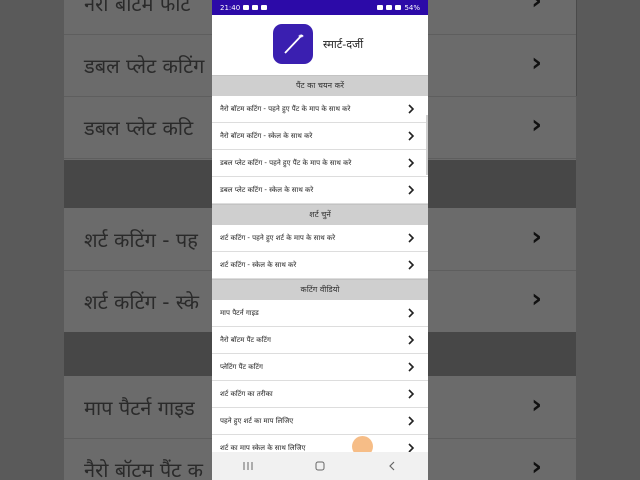  I want to click on battery-level: 54%, so click(412, 7).